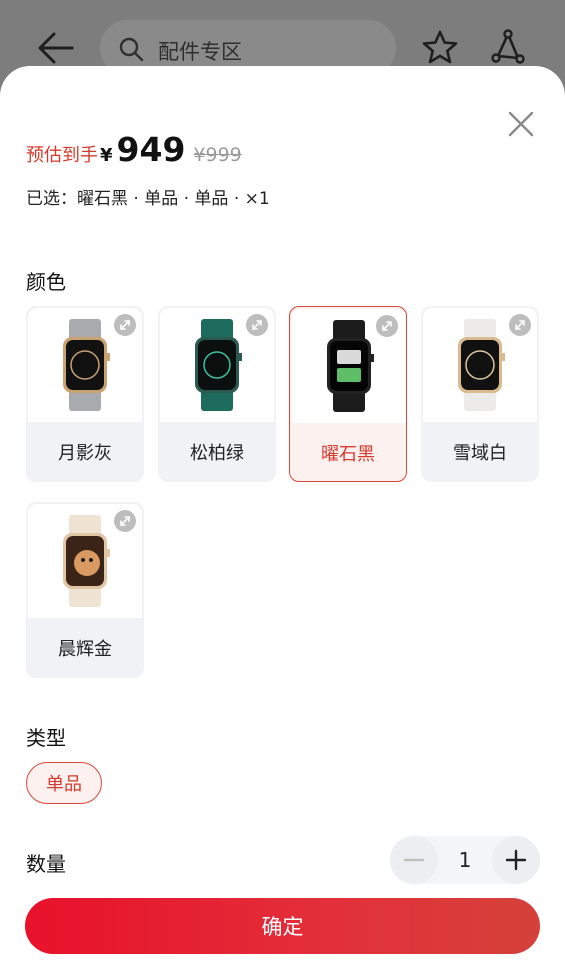  What do you see at coordinates (46, 738) in the screenshot?
I see `type-section-title: 类型` at bounding box center [46, 738].